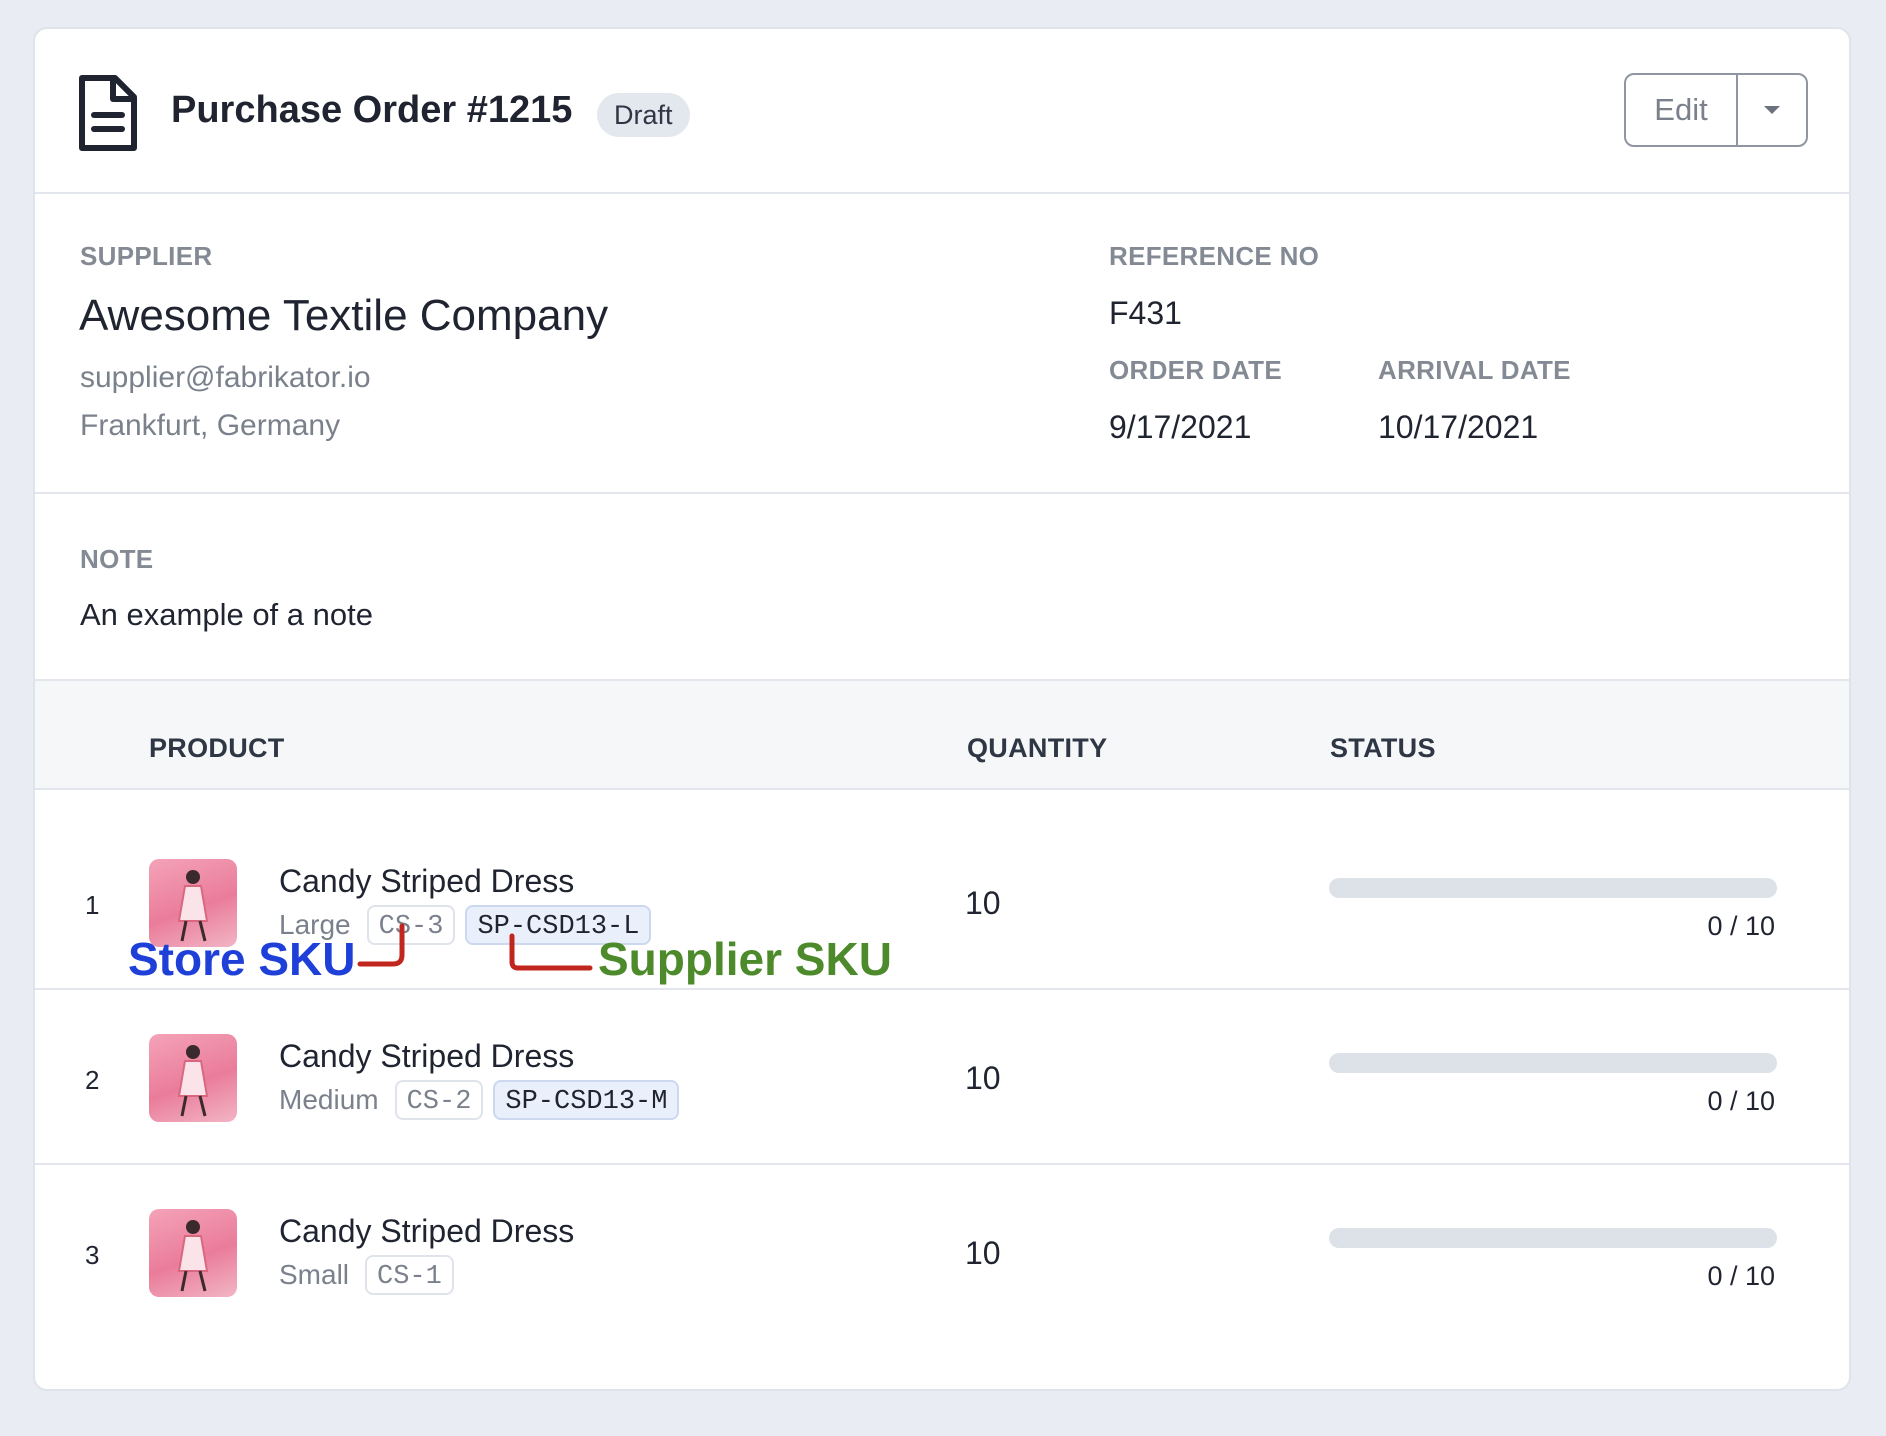 The image size is (1886, 1436). I want to click on supplier-sku-annotation: Supplier SKU, so click(745, 959).